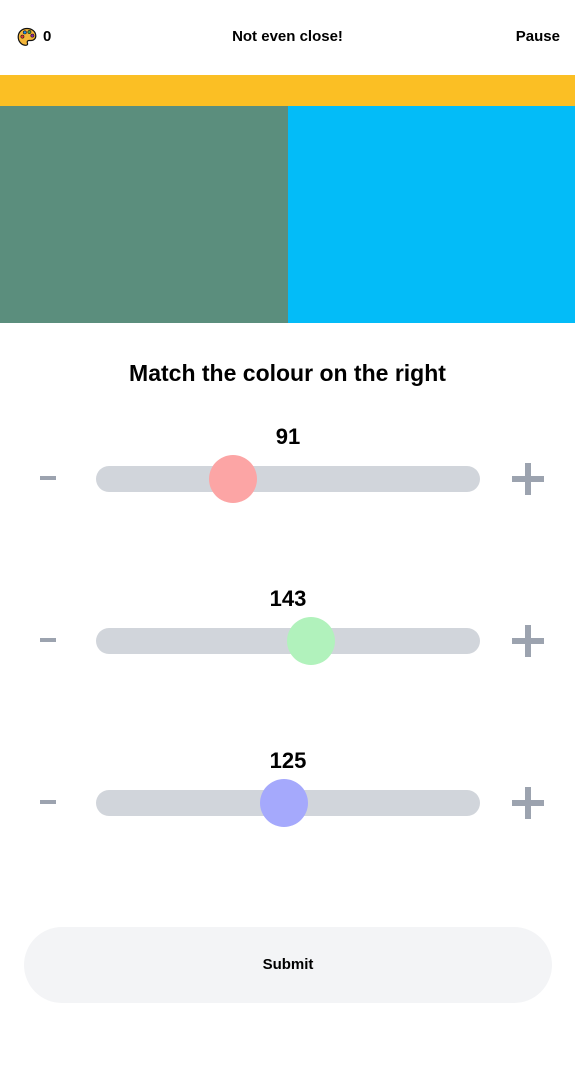 This screenshot has height=1079, width=575. What do you see at coordinates (287, 373) in the screenshot?
I see `instruction-heading: Match the colour on the right` at bounding box center [287, 373].